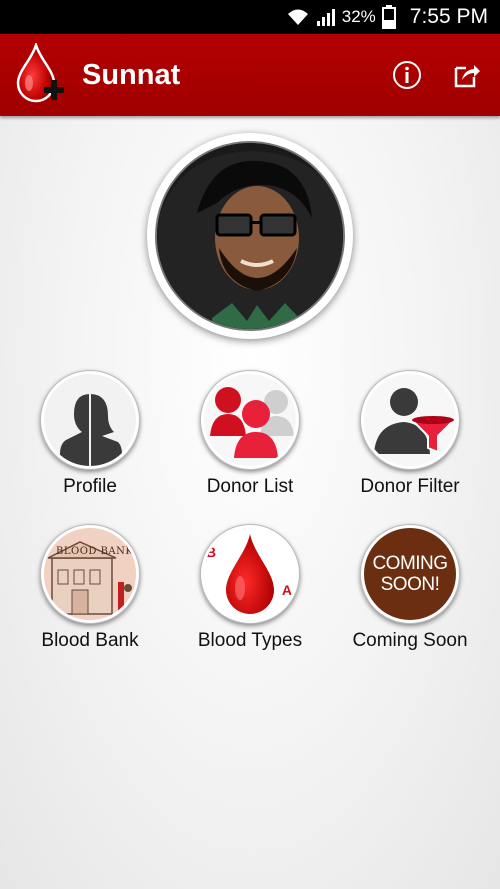 The width and height of the screenshot is (500, 889). I want to click on donor-filter-icon, so click(410, 420).